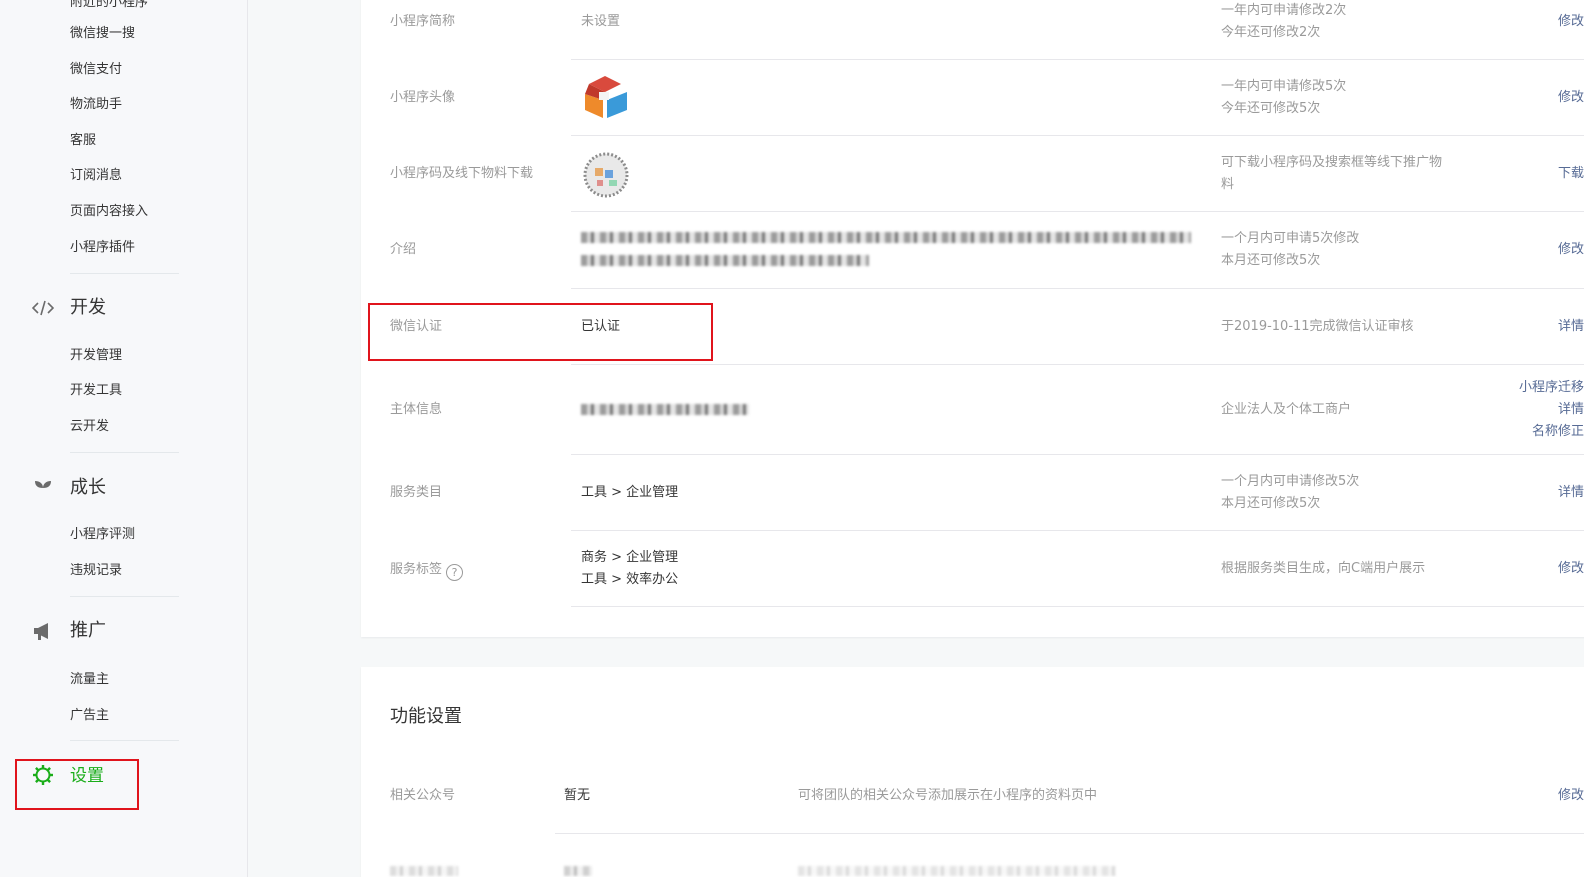 This screenshot has height=877, width=1584. Describe the element at coordinates (96, 70) in the screenshot. I see `sidebar-item-wechat-pay: 微信支付` at that location.